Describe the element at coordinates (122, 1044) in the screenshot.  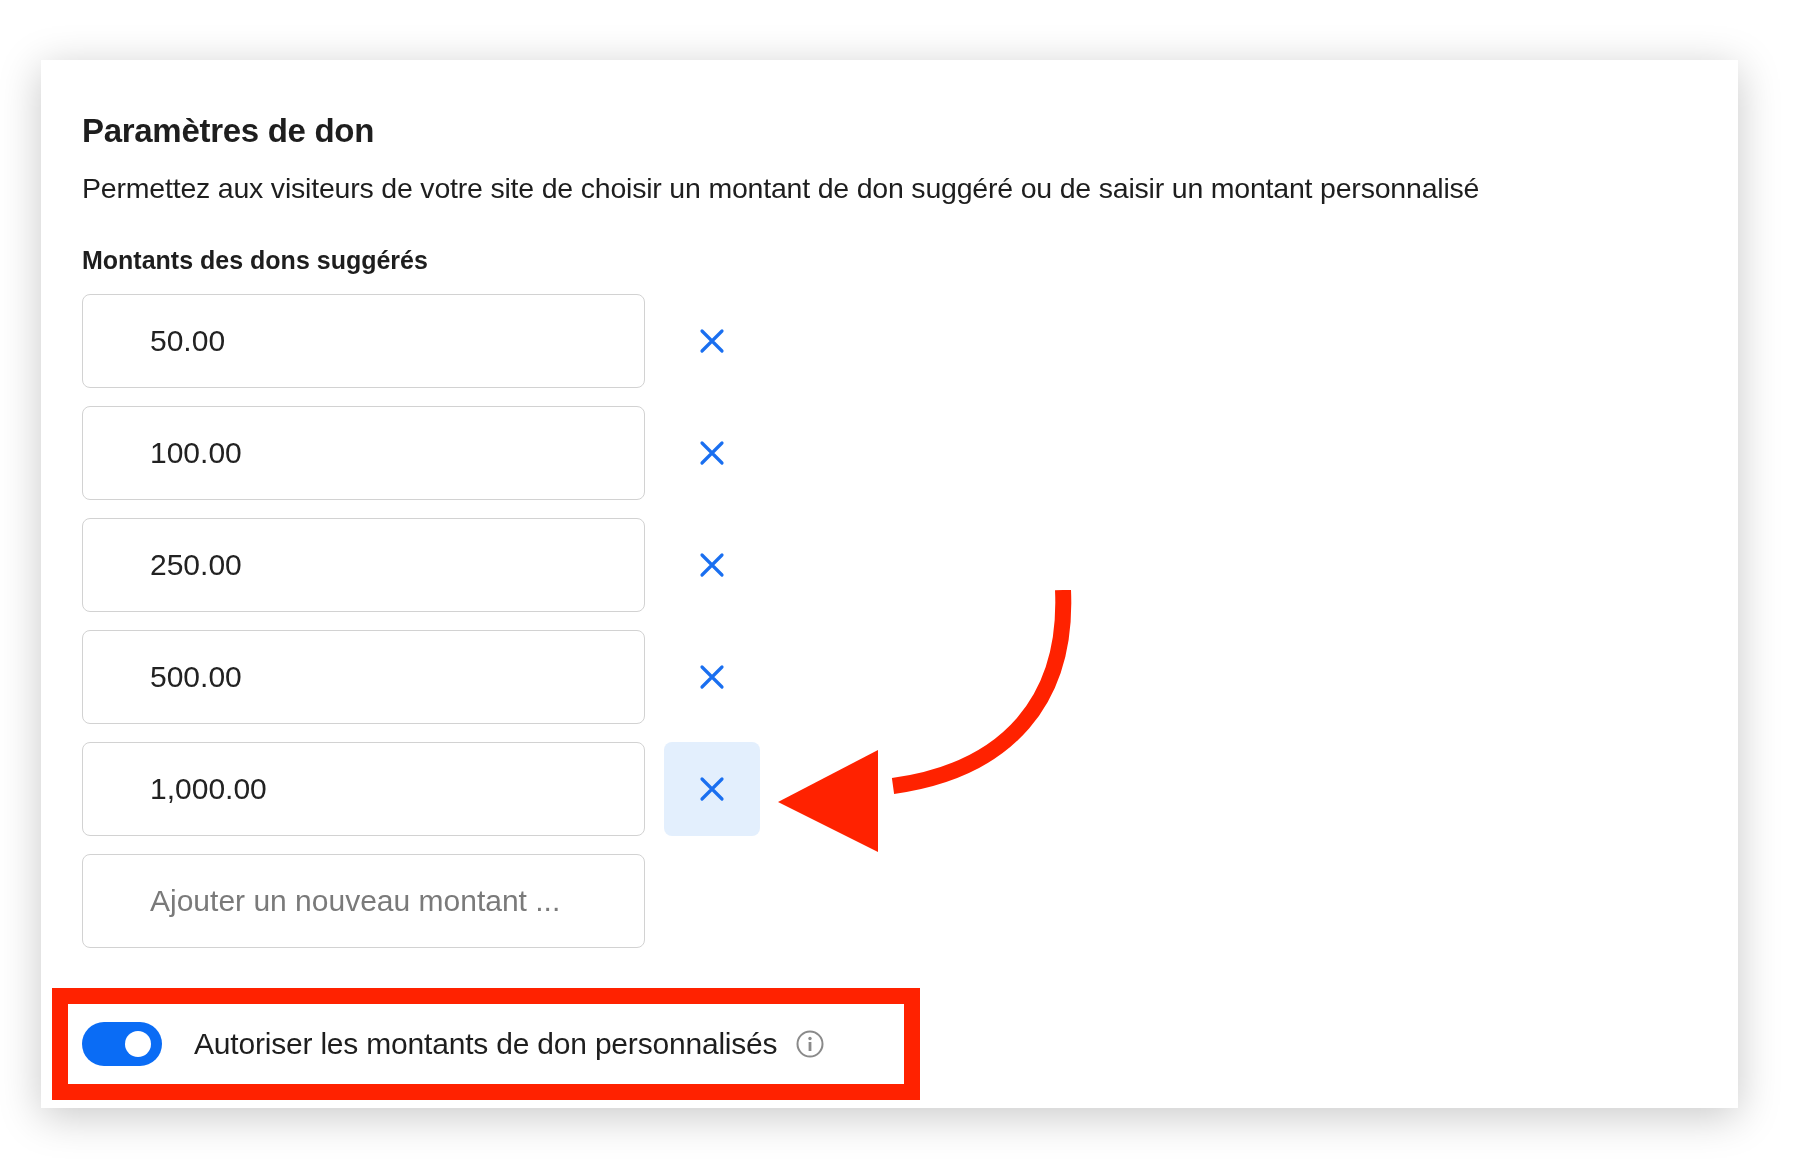
I see `toggle-switch` at that location.